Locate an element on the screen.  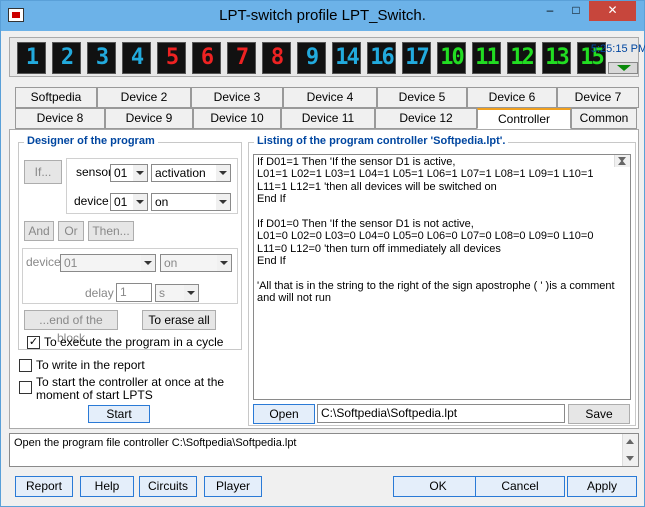
or-button: Or is located at coordinates (71, 231).